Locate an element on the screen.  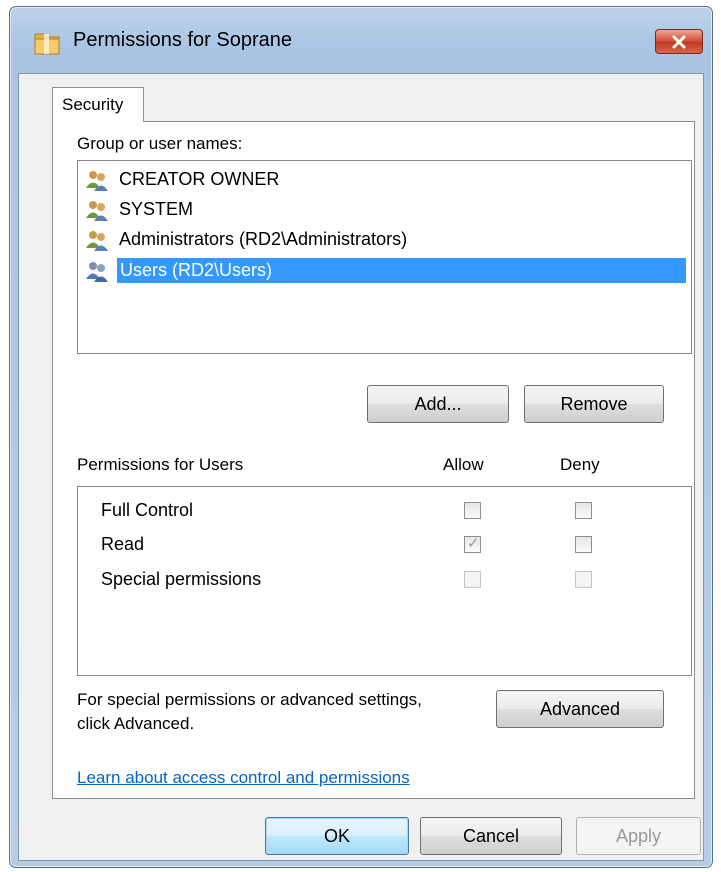
allow-header: Allow is located at coordinates (463, 464).